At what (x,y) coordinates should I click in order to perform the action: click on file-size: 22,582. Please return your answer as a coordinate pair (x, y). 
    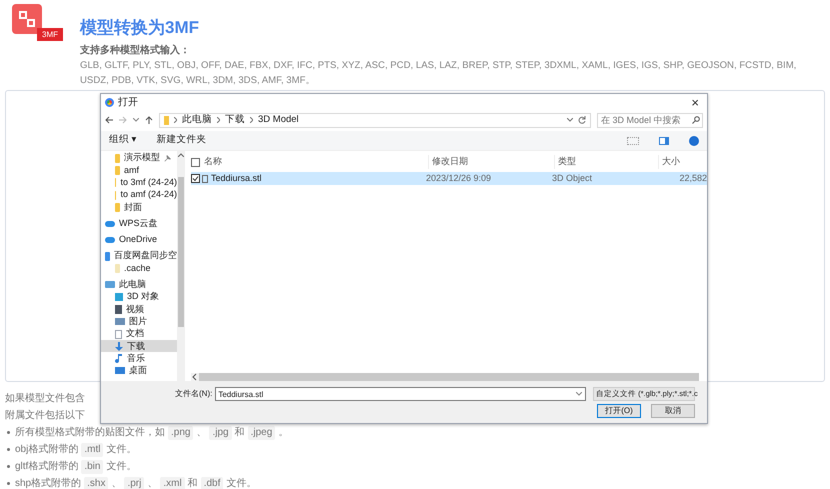
    Looking at the image, I should click on (692, 178).